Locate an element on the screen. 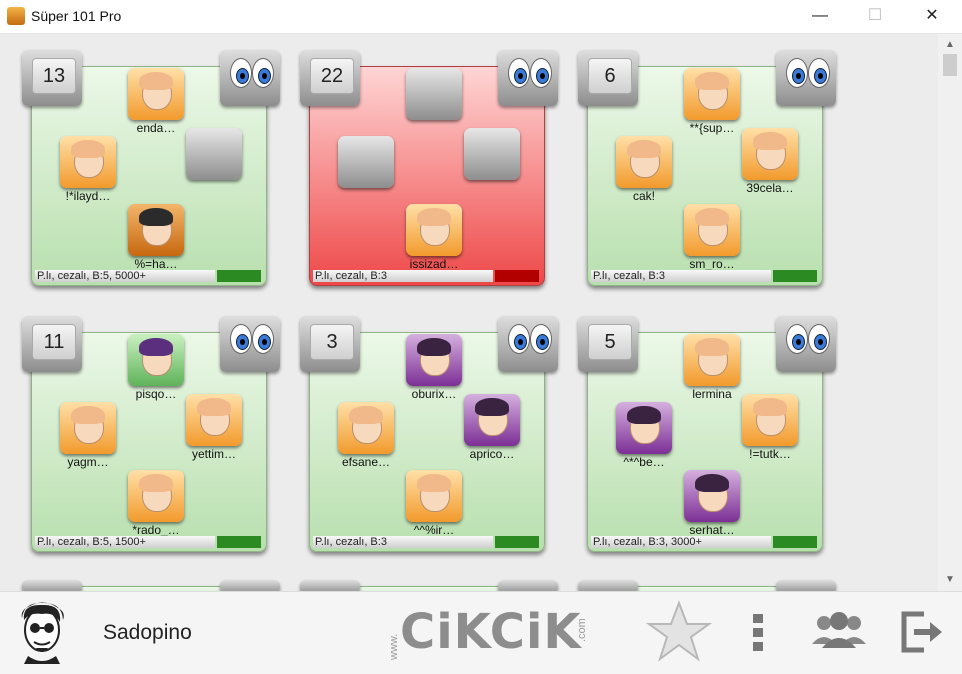 The height and width of the screenshot is (674, 962). friends-icon is located at coordinates (839, 631).